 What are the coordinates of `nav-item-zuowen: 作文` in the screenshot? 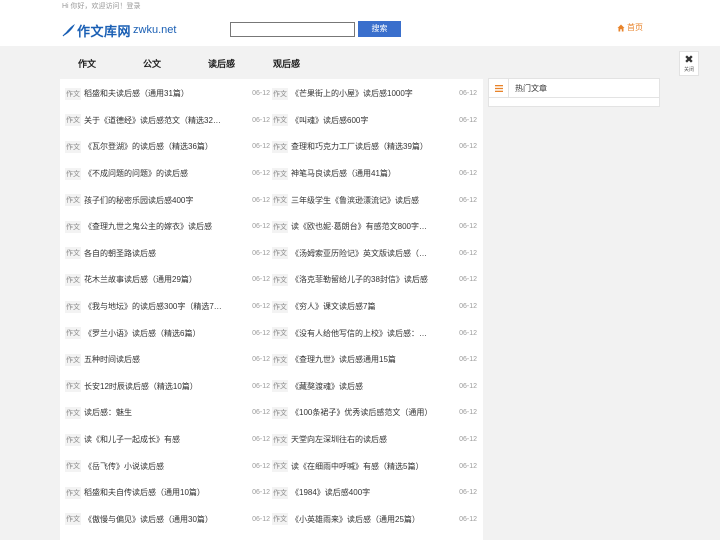 It's located at (87, 63).